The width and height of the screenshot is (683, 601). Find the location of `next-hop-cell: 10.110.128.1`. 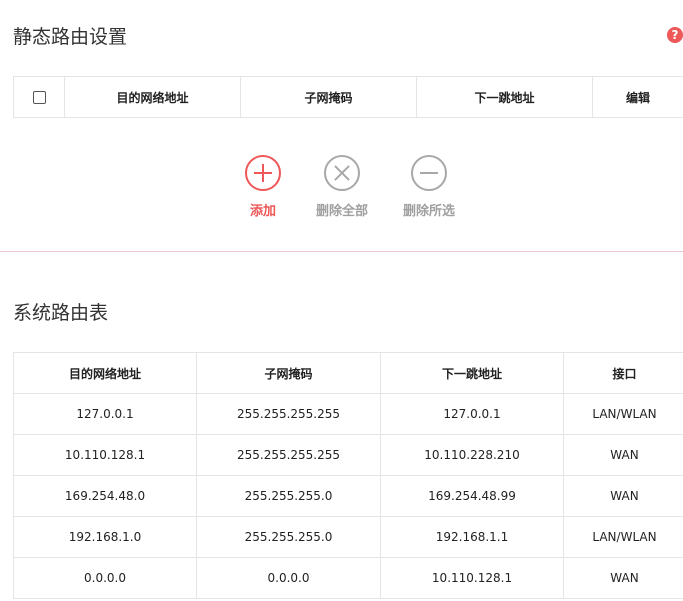

next-hop-cell: 10.110.128.1 is located at coordinates (472, 578).